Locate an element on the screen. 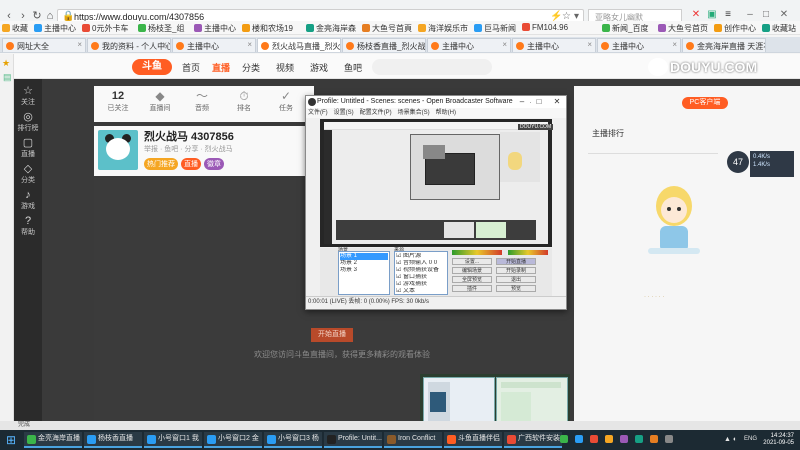  side-nav-item: ☆ 关注 is located at coordinates (28, 96).